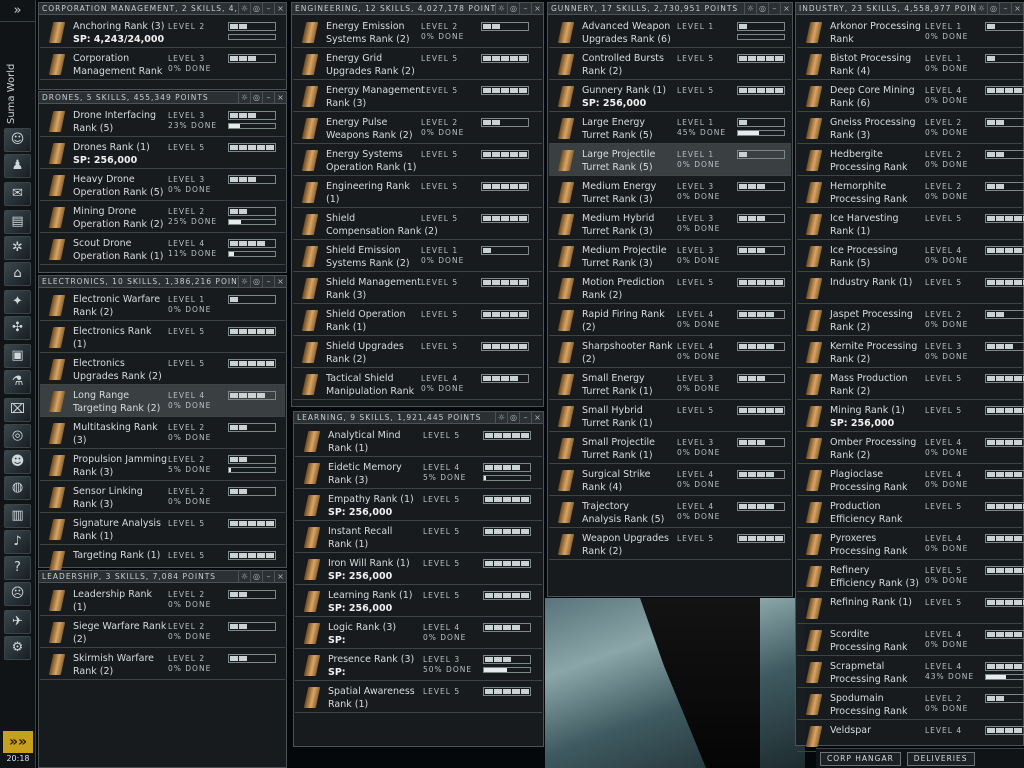  What do you see at coordinates (910, 128) in the screenshot?
I see `skill-row-gneiss-processing-rank: Gneiss Processing Rank (3) LEVEL 2 0% DONE` at bounding box center [910, 128].